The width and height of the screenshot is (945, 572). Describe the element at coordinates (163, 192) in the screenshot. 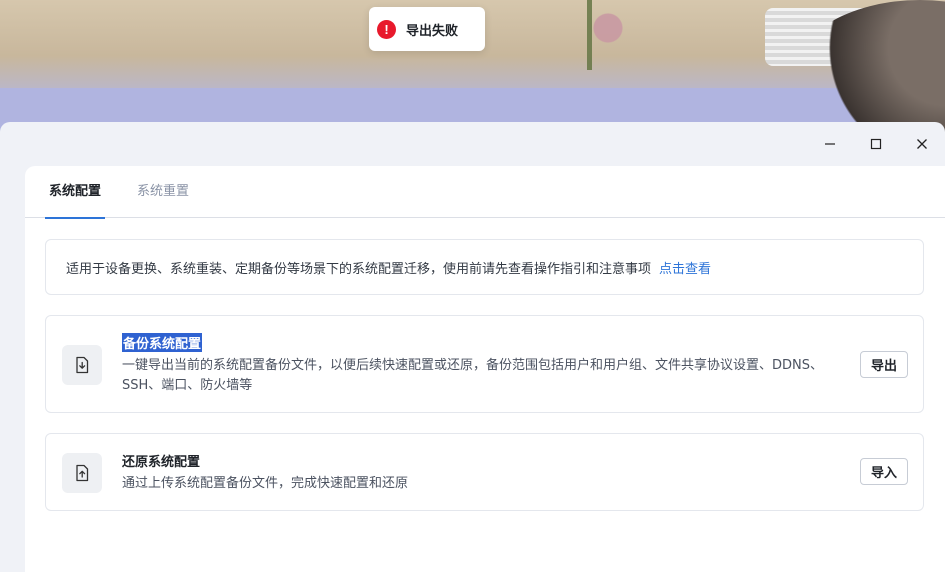

I see `tab-system-reset: 系统重置` at that location.